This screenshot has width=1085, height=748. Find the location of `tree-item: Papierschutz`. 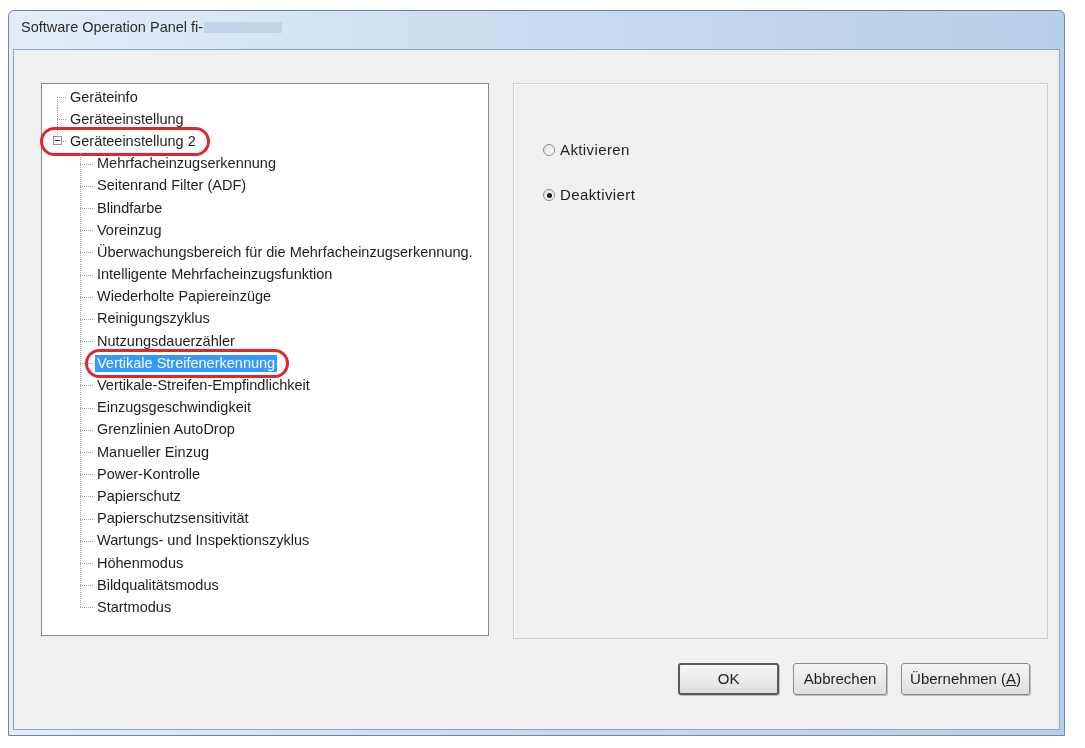

tree-item: Papierschutz is located at coordinates (139, 496).